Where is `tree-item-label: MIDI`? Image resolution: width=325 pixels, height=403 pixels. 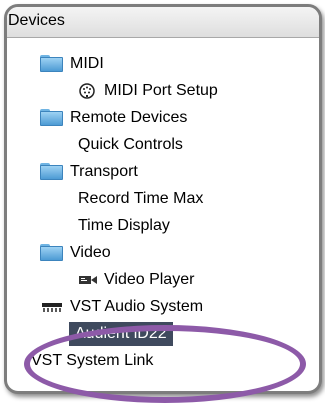
tree-item-label: MIDI is located at coordinates (87, 63).